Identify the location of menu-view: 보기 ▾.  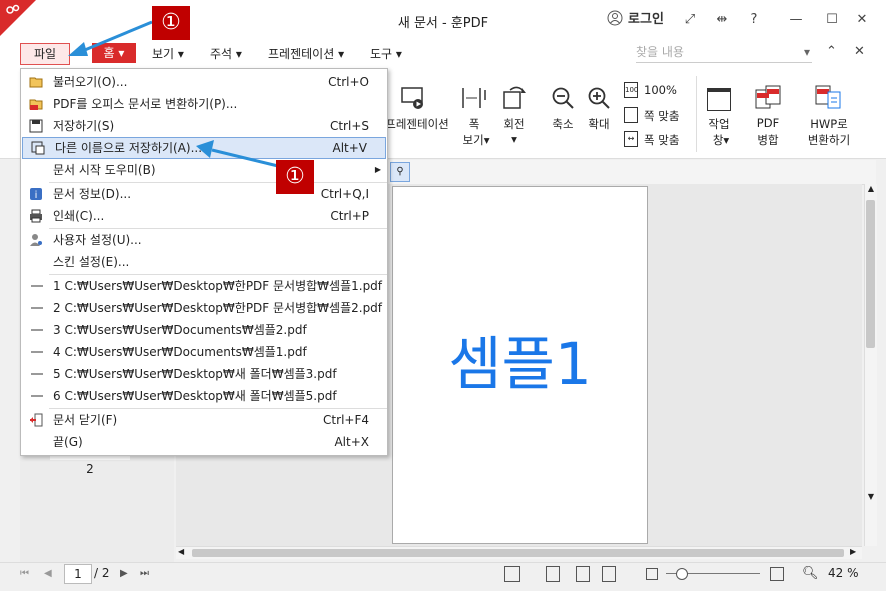
(168, 54).